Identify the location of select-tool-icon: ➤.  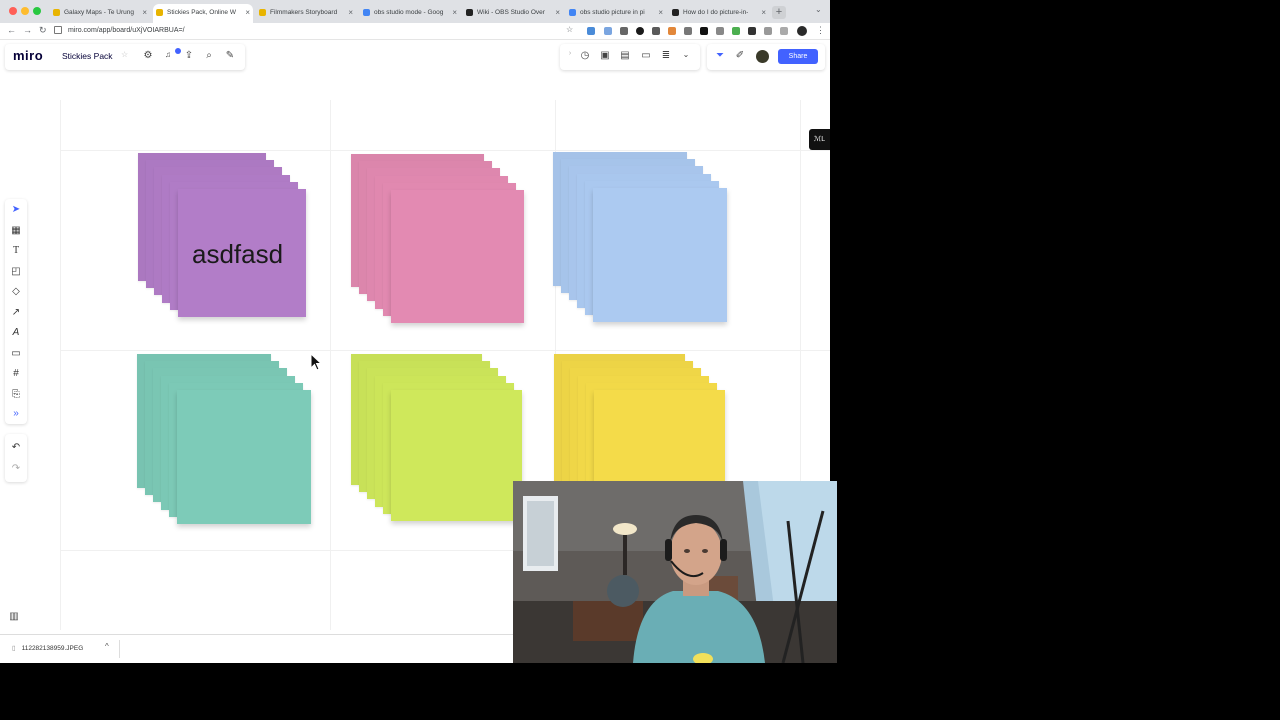
(16, 209).